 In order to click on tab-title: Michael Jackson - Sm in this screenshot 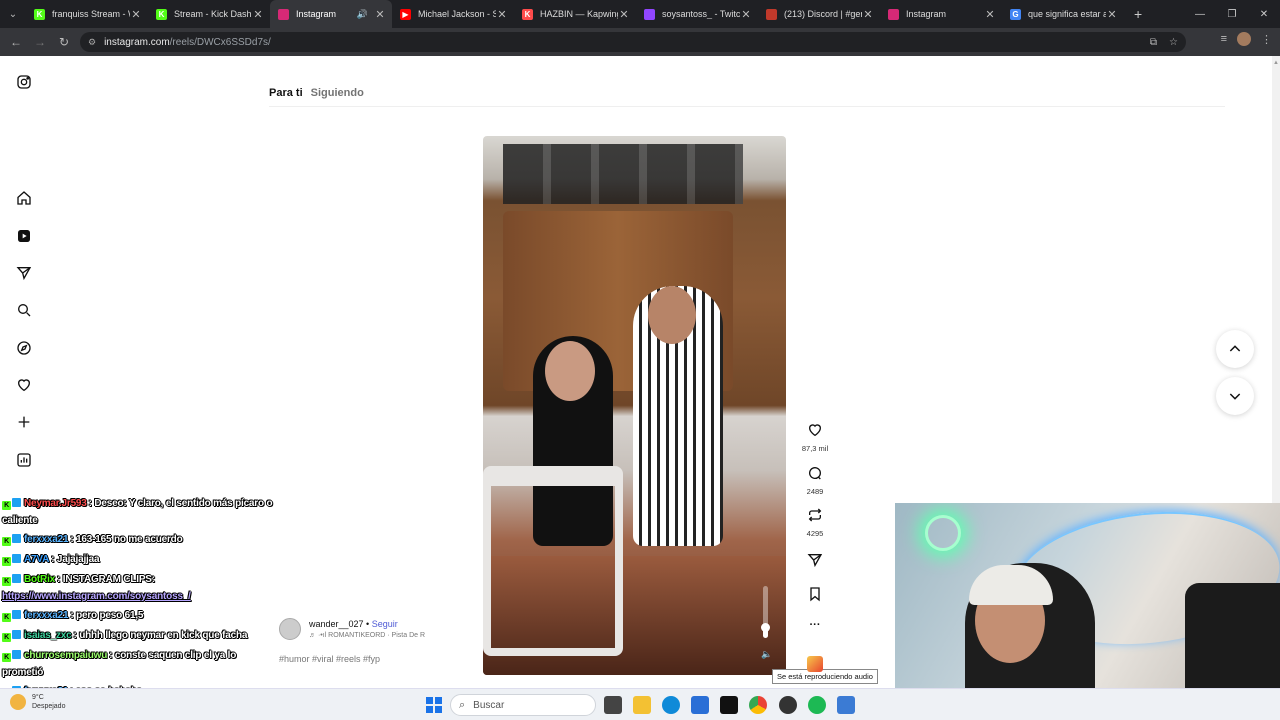, I will do `click(457, 14)`.